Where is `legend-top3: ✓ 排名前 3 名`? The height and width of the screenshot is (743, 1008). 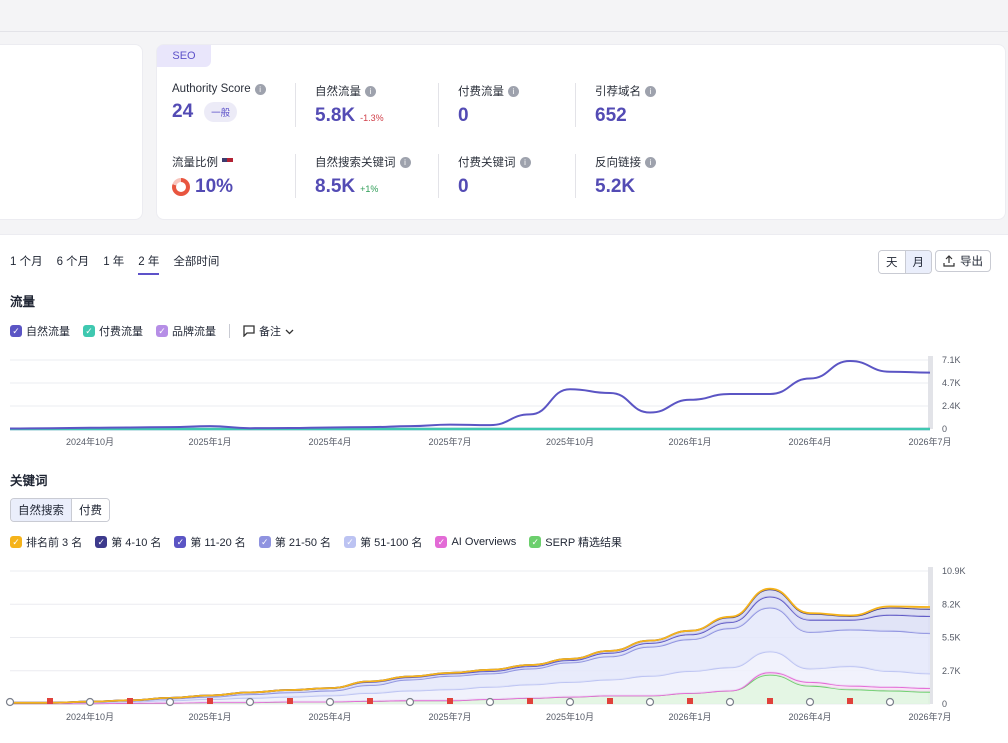
legend-top3: ✓ 排名前 3 名 is located at coordinates (46, 542).